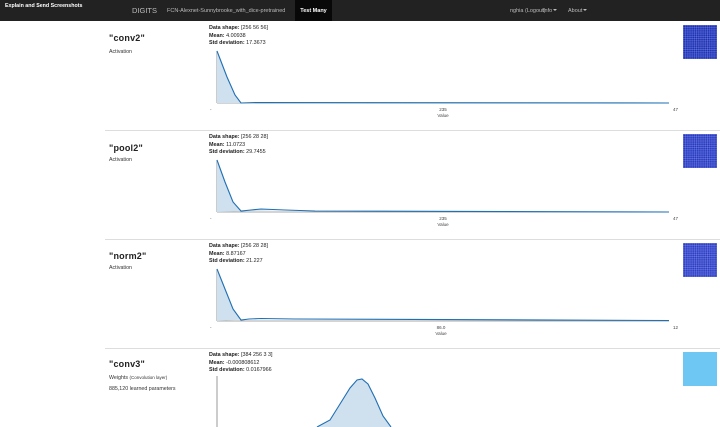 The image size is (720, 427). Describe the element at coordinates (144, 10) in the screenshot. I see `brand-link: DIGITS` at that location.